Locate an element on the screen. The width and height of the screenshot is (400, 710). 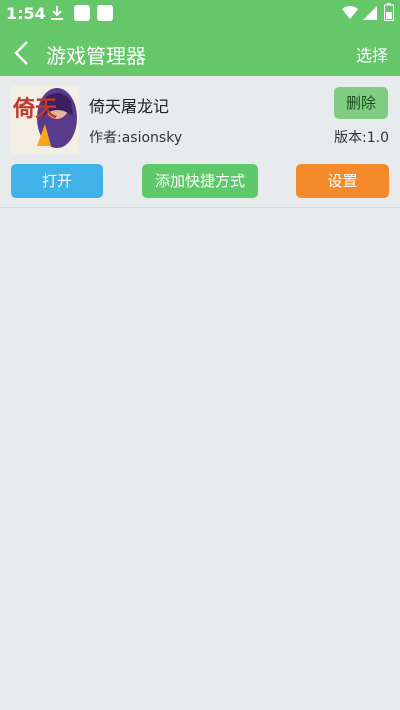
settings-button: 设置 is located at coordinates (342, 181).